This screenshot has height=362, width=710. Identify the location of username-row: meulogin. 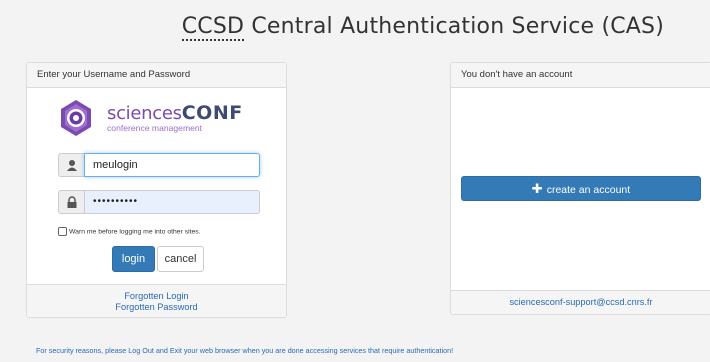
(159, 165).